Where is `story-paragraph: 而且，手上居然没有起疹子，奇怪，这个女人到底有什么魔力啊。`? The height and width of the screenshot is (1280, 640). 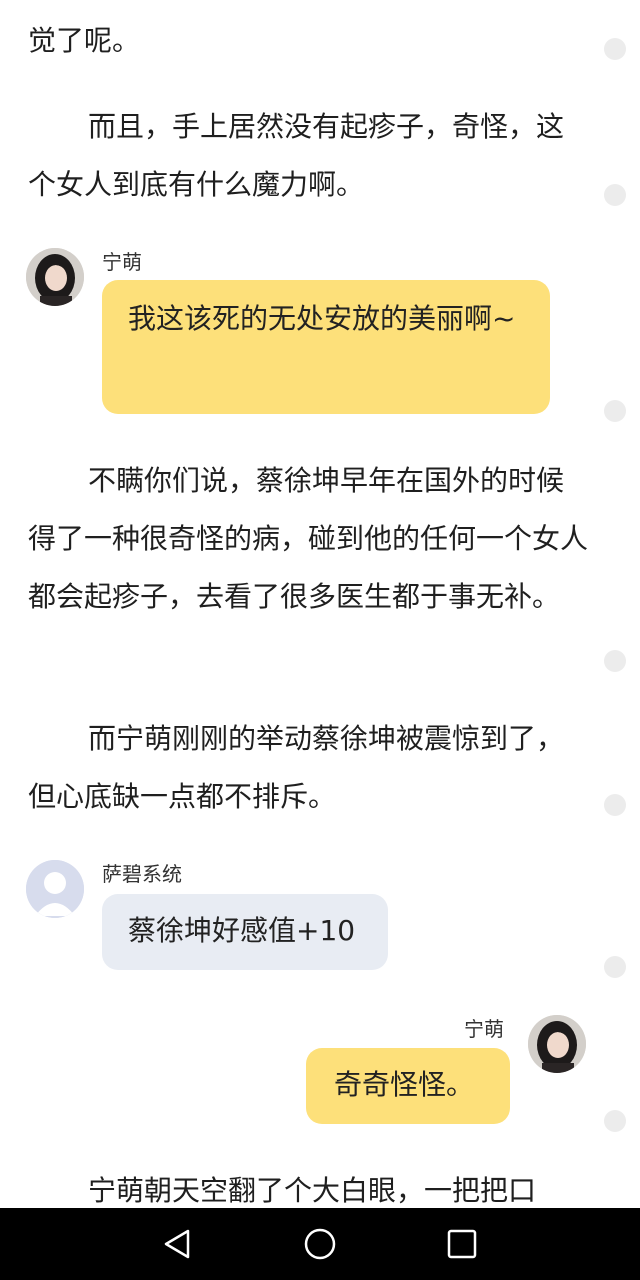
story-paragraph: 而且，手上居然没有起疹子，奇怪，这个女人到底有什么魔力啊。 is located at coordinates (296, 155).